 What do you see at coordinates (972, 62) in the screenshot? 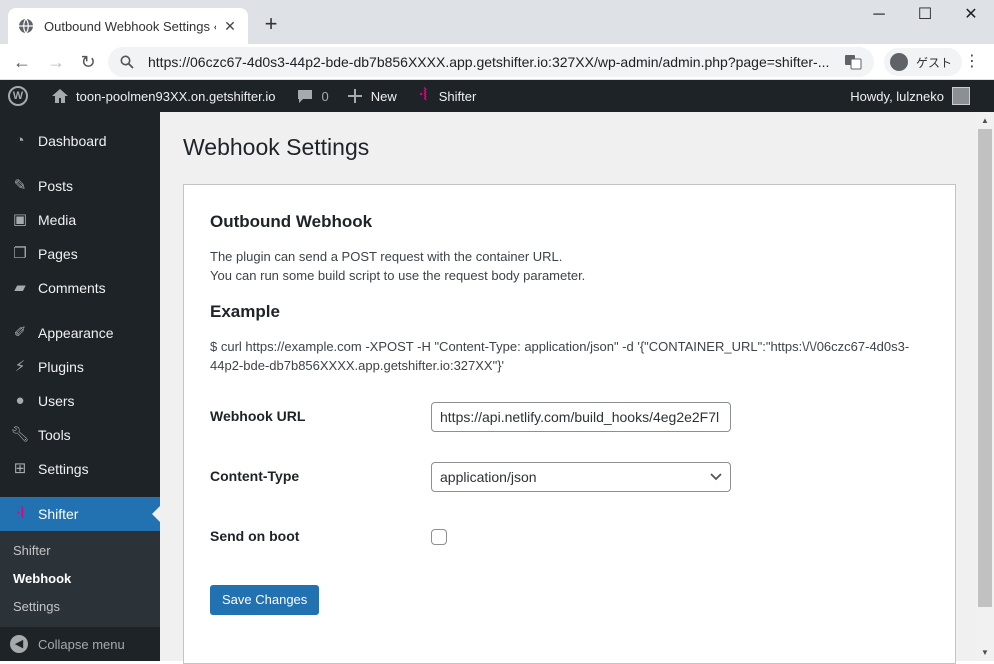
I see `browser-menu-icon: ⋮` at bounding box center [972, 62].